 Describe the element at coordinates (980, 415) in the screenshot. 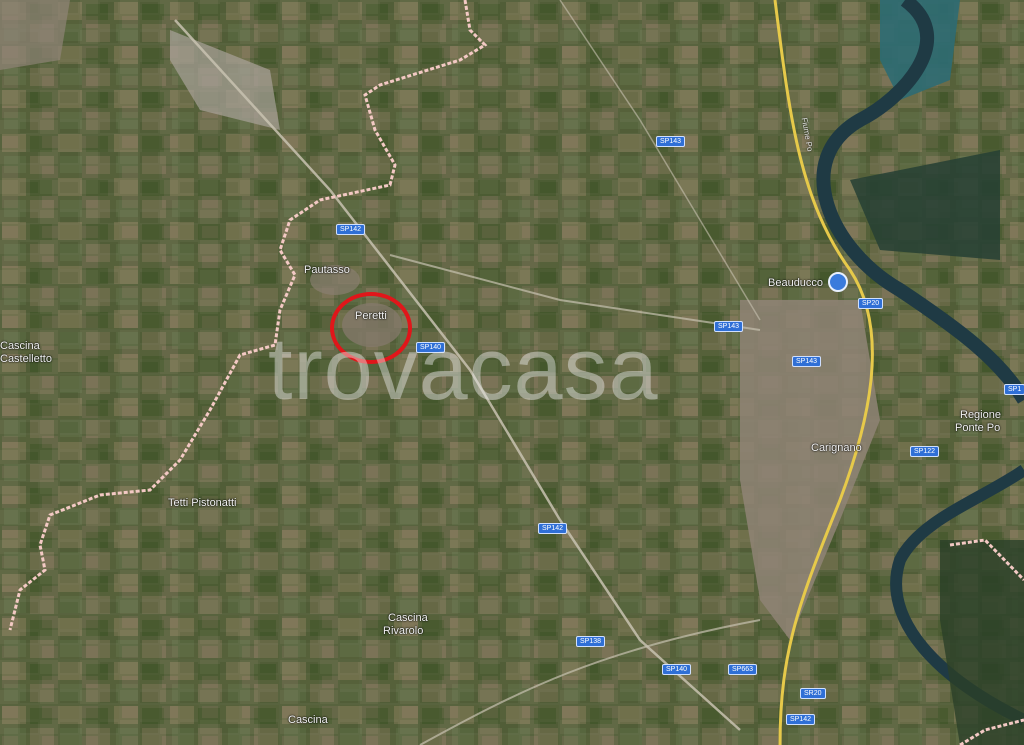

I see `place-label-regione-ponte-po-line1: Regione` at that location.